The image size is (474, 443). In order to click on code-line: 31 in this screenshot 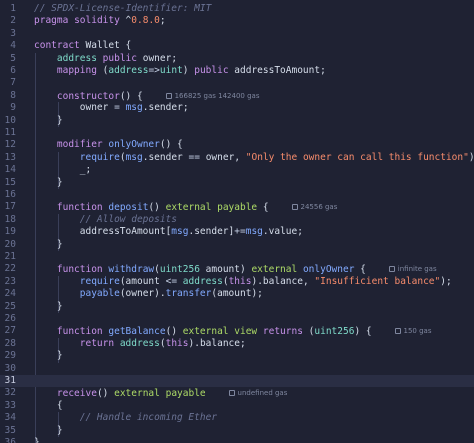, I will do `click(237, 381)`.